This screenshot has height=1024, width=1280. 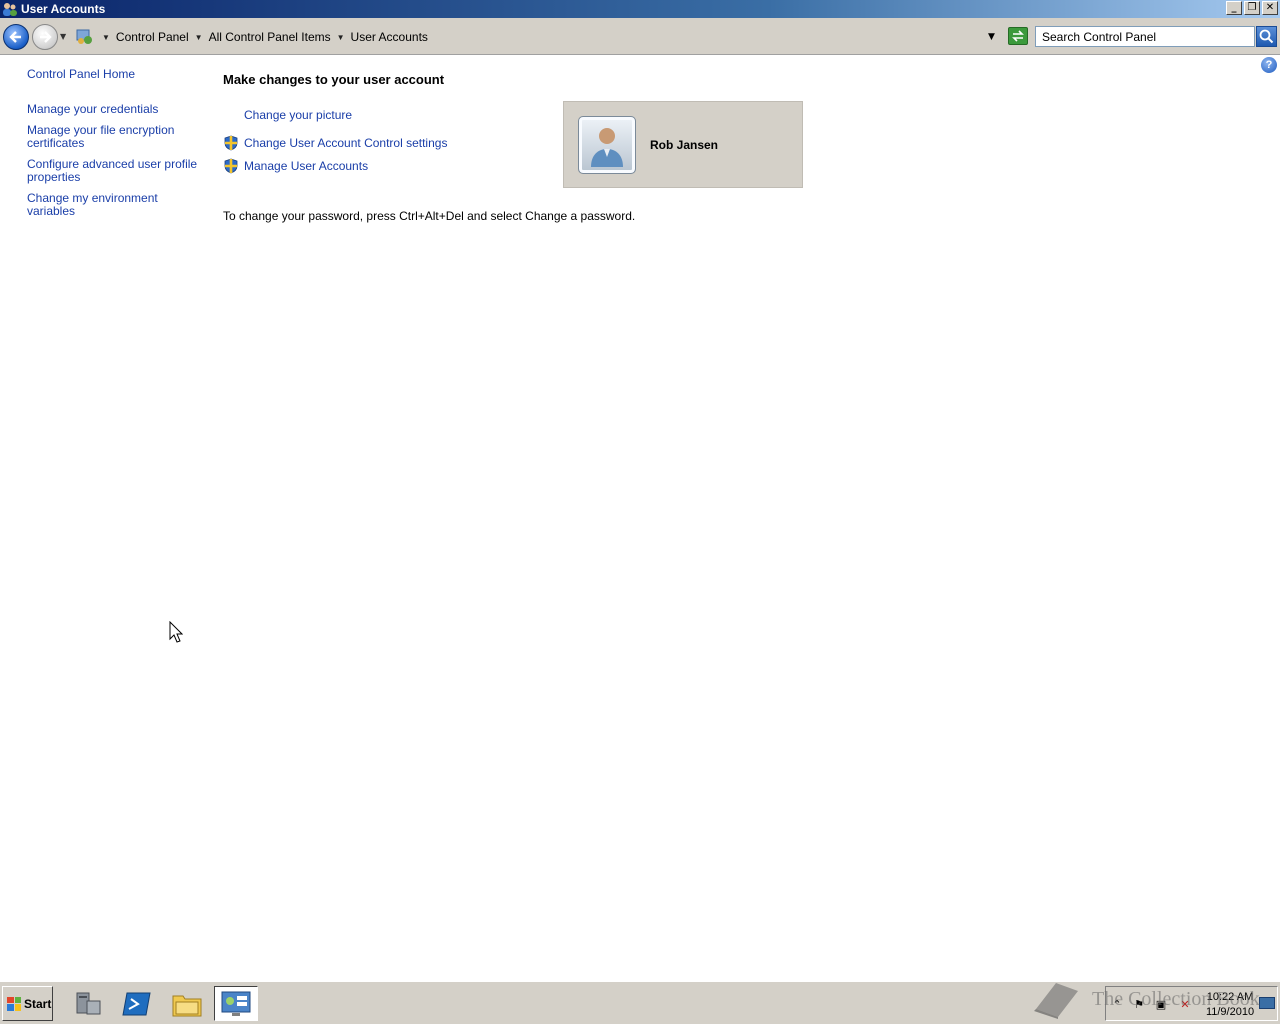 I want to click on task-change-picture: Change your picture, so click(x=287, y=115).